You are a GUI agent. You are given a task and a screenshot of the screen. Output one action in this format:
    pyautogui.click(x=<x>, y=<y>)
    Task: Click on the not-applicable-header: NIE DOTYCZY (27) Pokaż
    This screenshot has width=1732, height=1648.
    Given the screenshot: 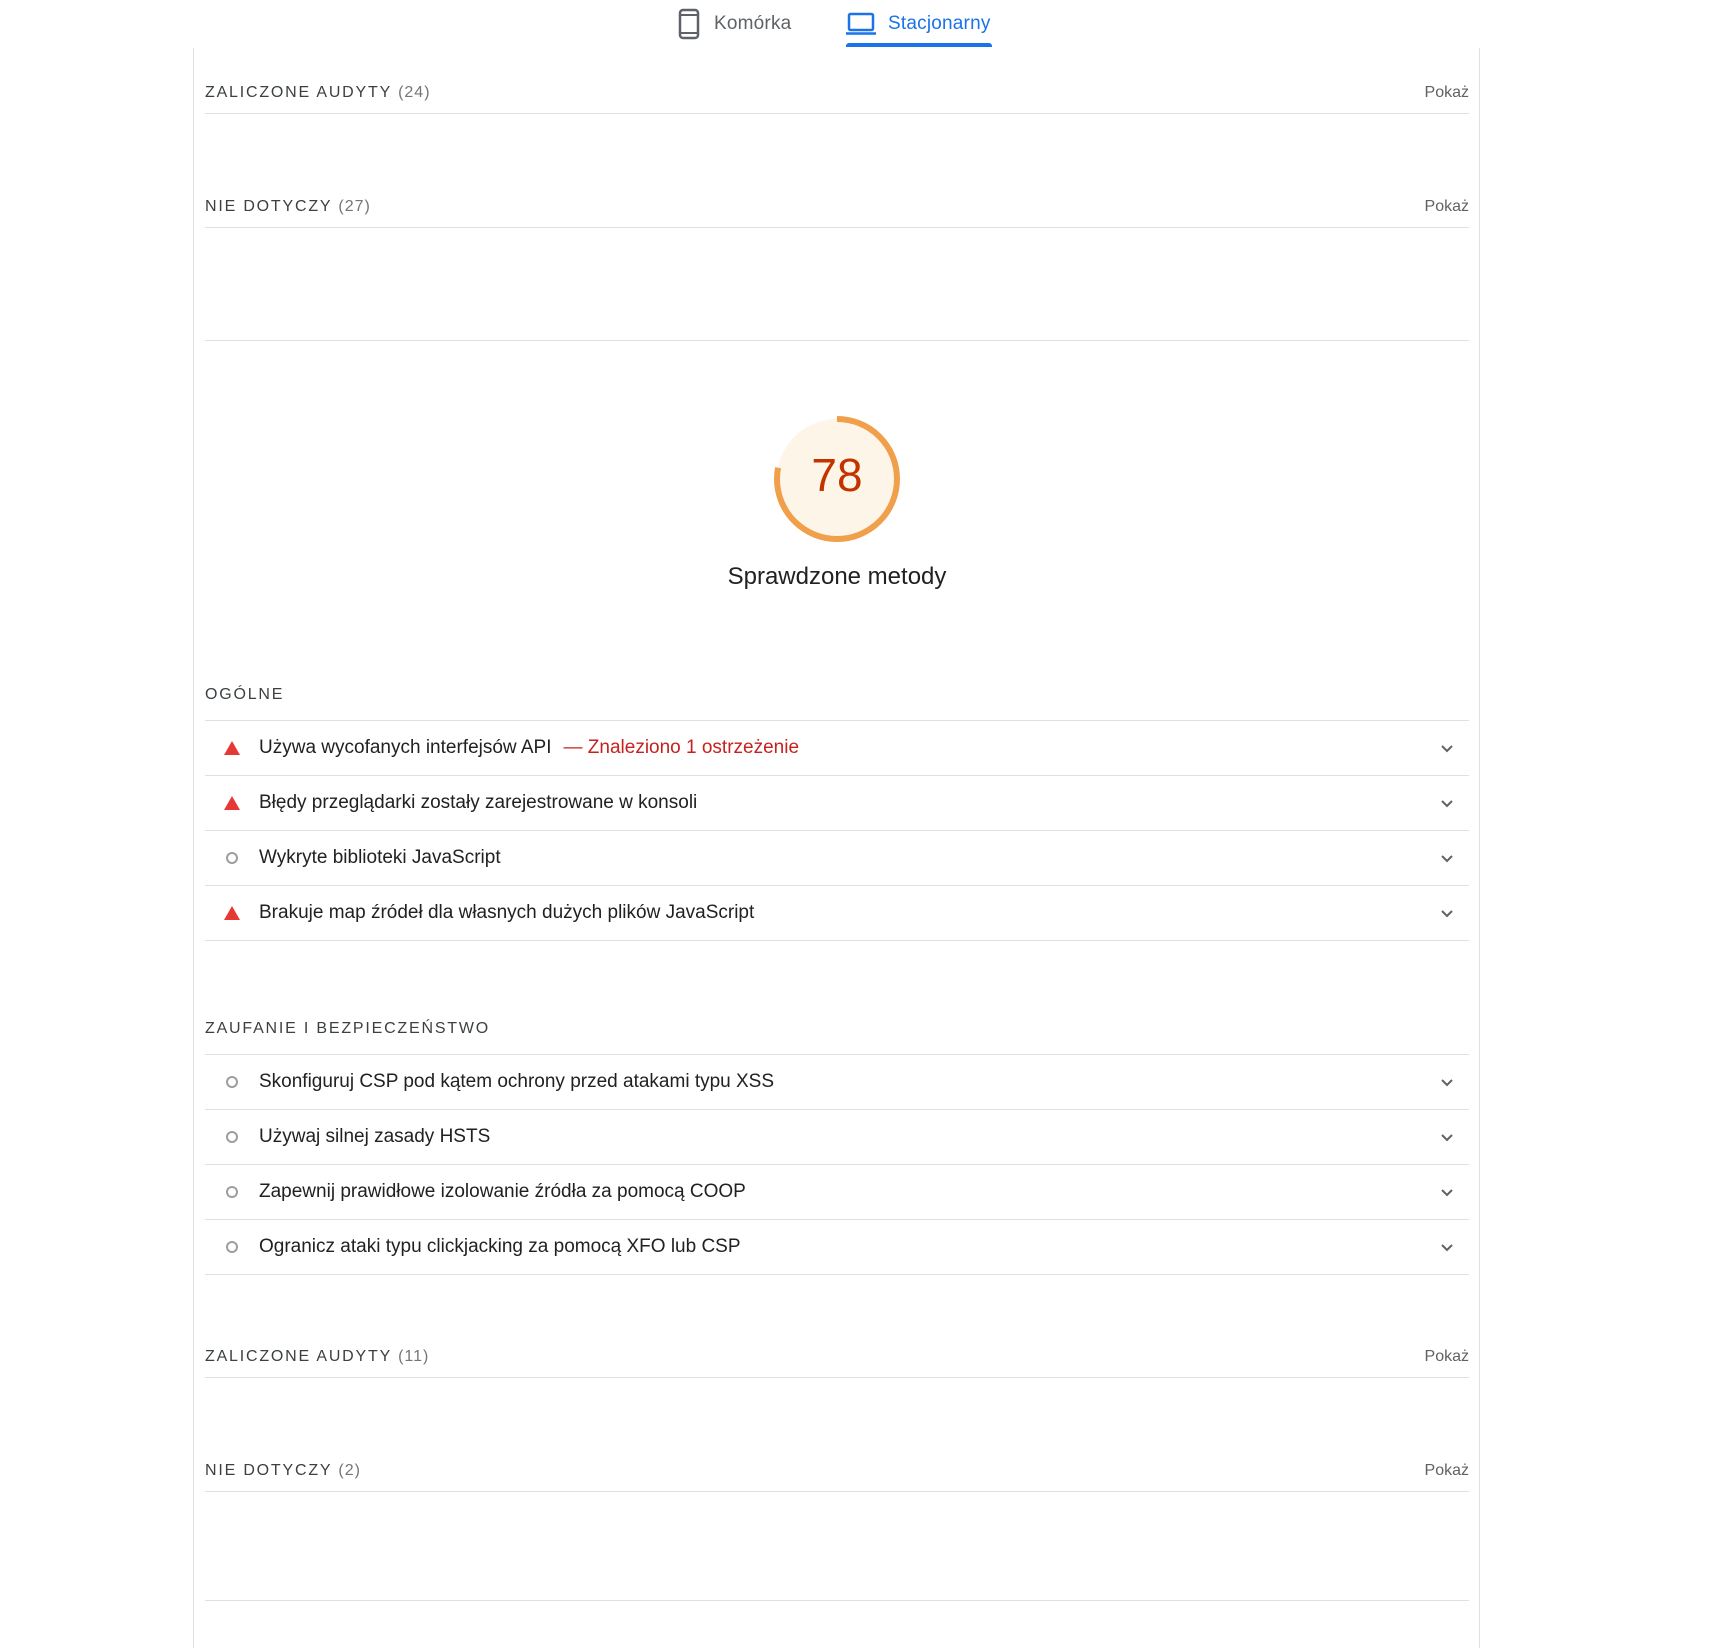 What is the action you would take?
    pyautogui.click(x=837, y=207)
    